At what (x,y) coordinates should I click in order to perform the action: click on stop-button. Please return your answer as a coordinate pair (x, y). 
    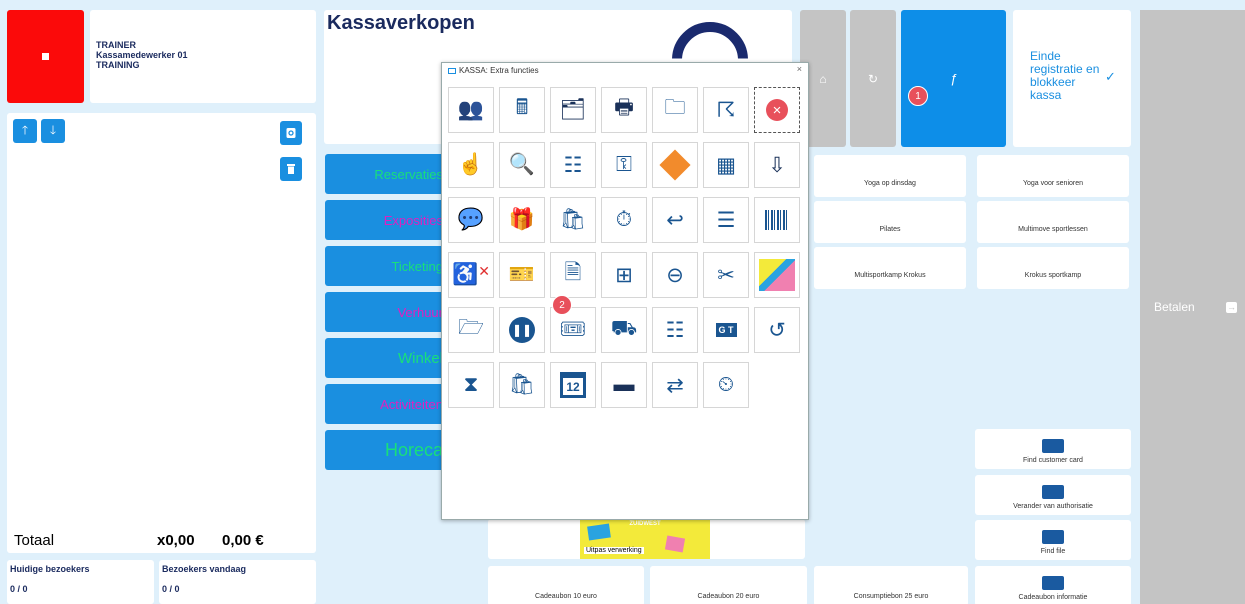
    Looking at the image, I should click on (45, 56).